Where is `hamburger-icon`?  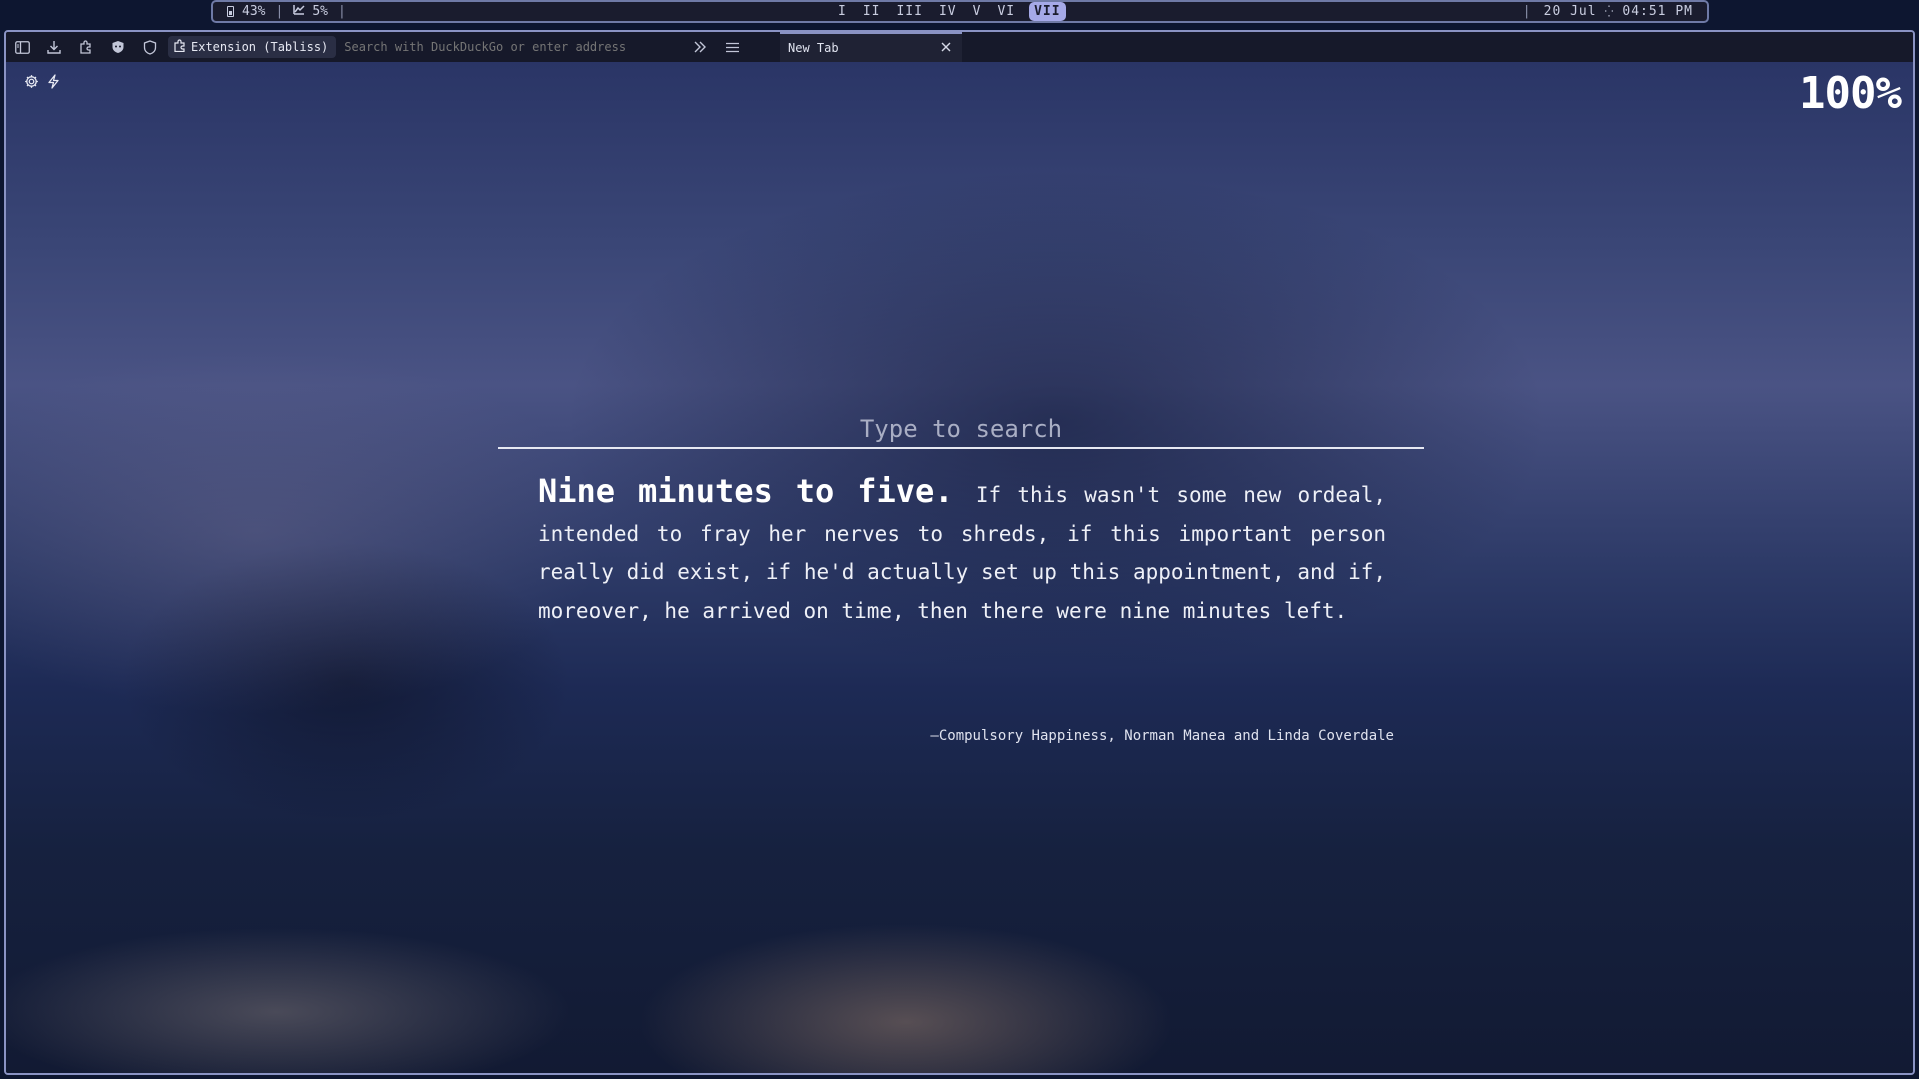
hamburger-icon is located at coordinates (732, 47).